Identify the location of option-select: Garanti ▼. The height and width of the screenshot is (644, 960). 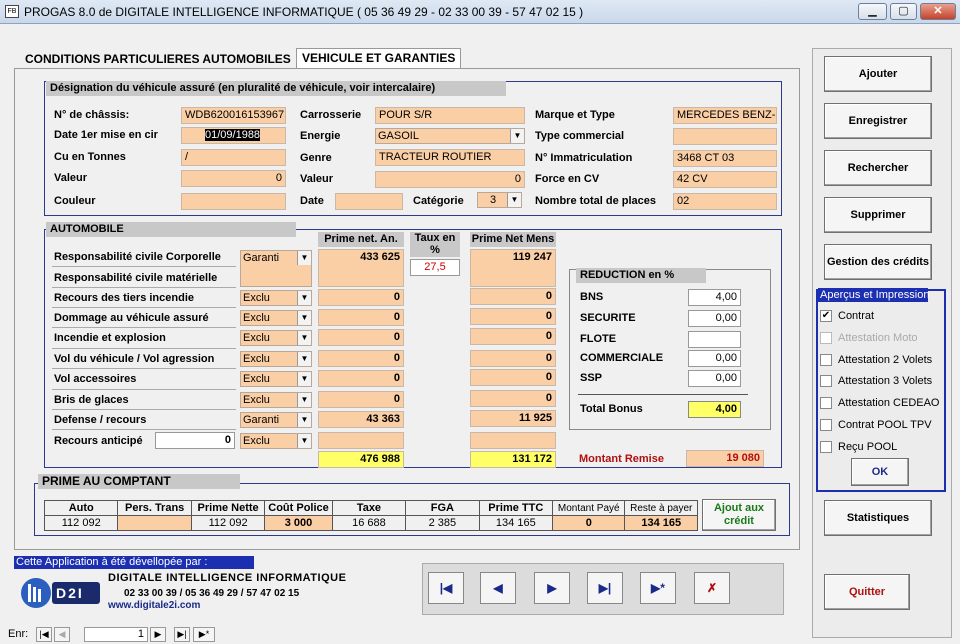
(276, 420).